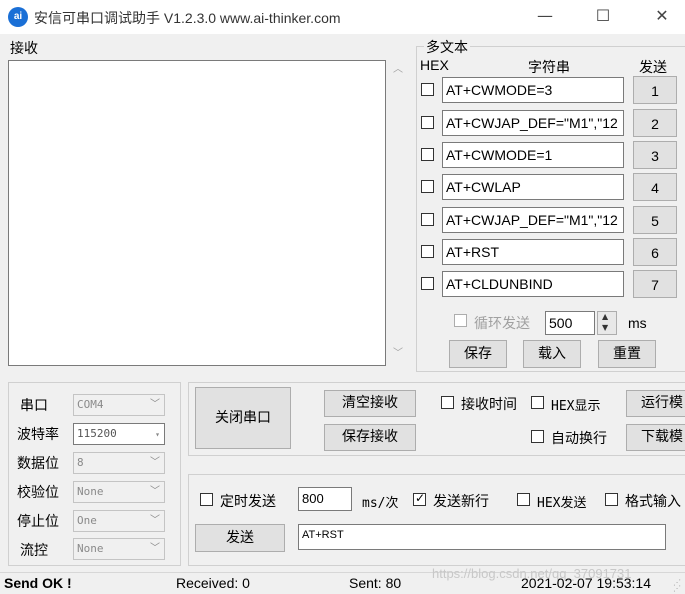 This screenshot has height=594, width=685. I want to click on resize-grip-icon: ⋰ ⋰, so click(678, 586).